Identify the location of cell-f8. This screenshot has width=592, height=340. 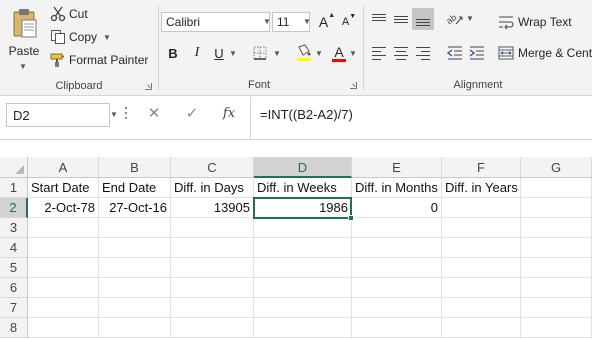
(481, 328).